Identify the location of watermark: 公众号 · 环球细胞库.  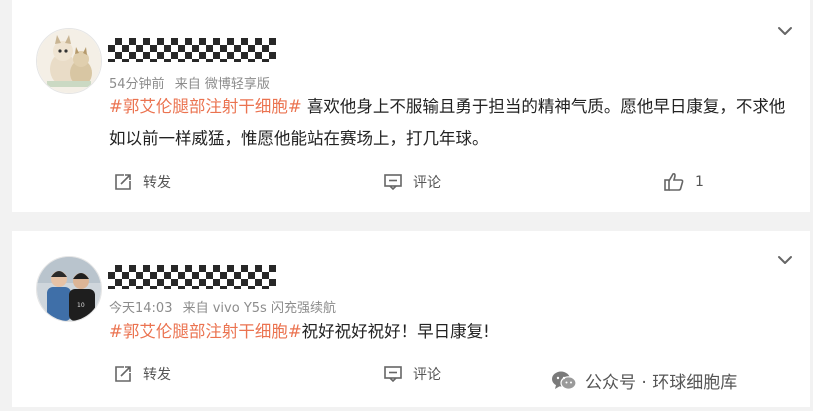
(644, 380).